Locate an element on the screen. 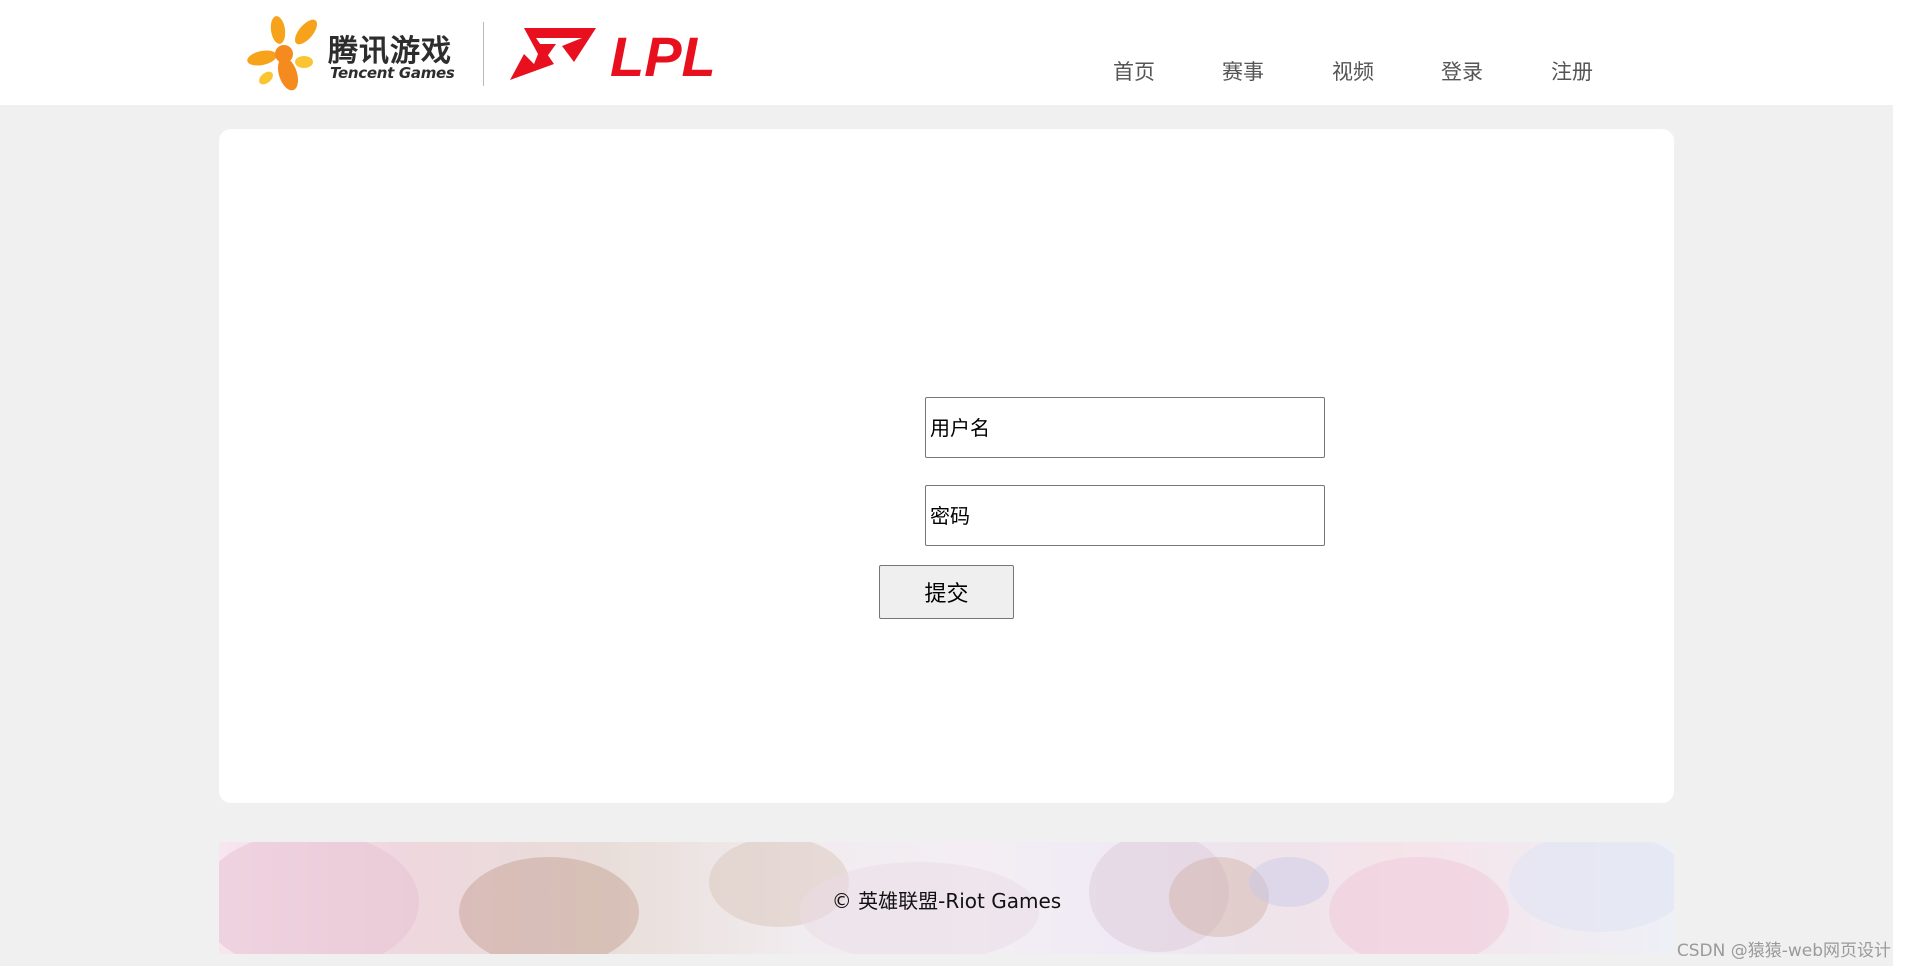  page-edge is located at coordinates (1899, 483).